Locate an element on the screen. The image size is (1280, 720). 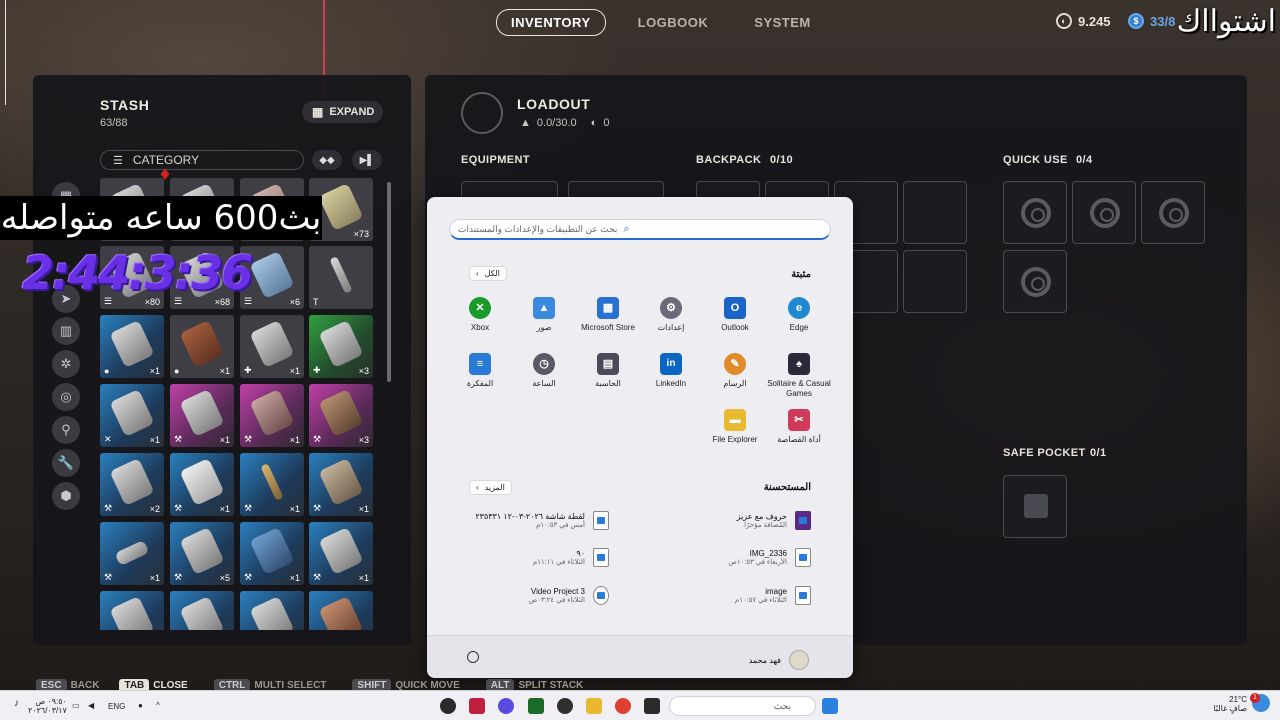
stash-item: ✚ ×3 is located at coordinates (341, 346).